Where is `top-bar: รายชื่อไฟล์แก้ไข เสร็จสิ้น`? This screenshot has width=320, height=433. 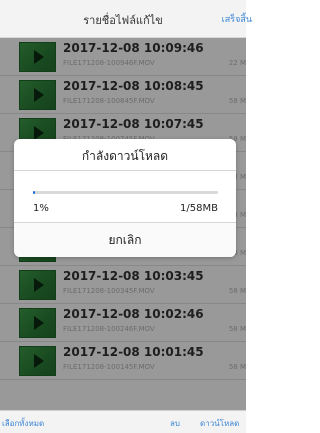
top-bar: รายชื่อไฟล์แก้ไข เสร็จสิ้น is located at coordinates (126, 19).